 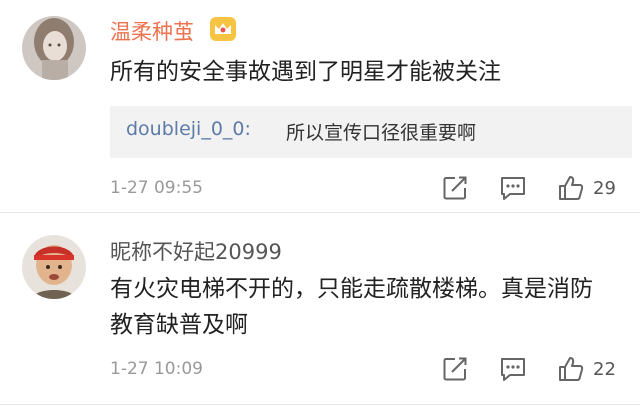 What do you see at coordinates (152, 31) in the screenshot?
I see `username: 温柔种茧` at bounding box center [152, 31].